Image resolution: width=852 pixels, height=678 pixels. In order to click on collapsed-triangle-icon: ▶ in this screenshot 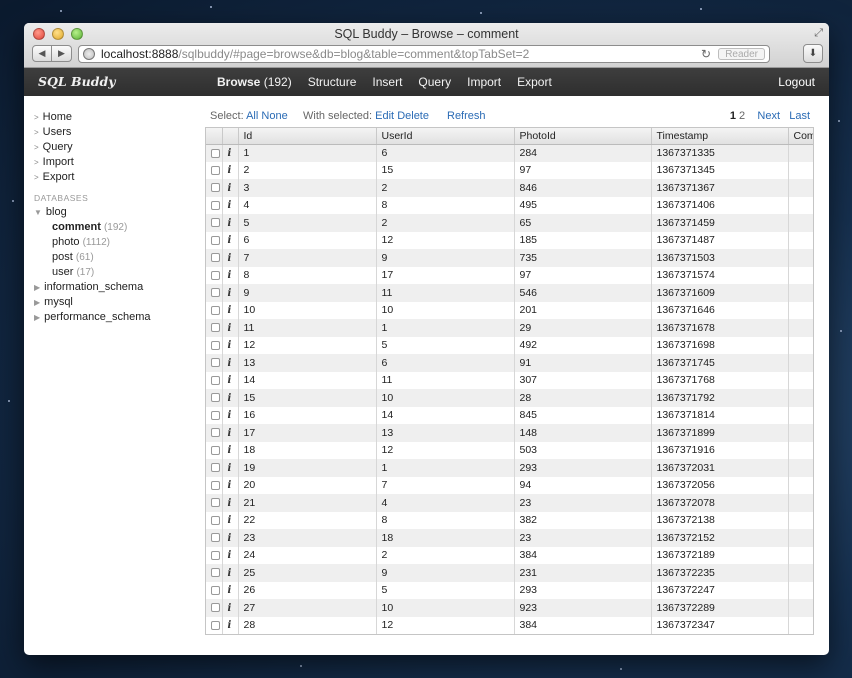, I will do `click(37, 287)`.